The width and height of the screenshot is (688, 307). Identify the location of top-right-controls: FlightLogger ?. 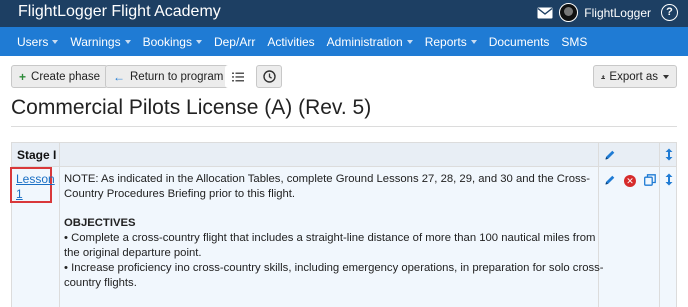
(607, 12).